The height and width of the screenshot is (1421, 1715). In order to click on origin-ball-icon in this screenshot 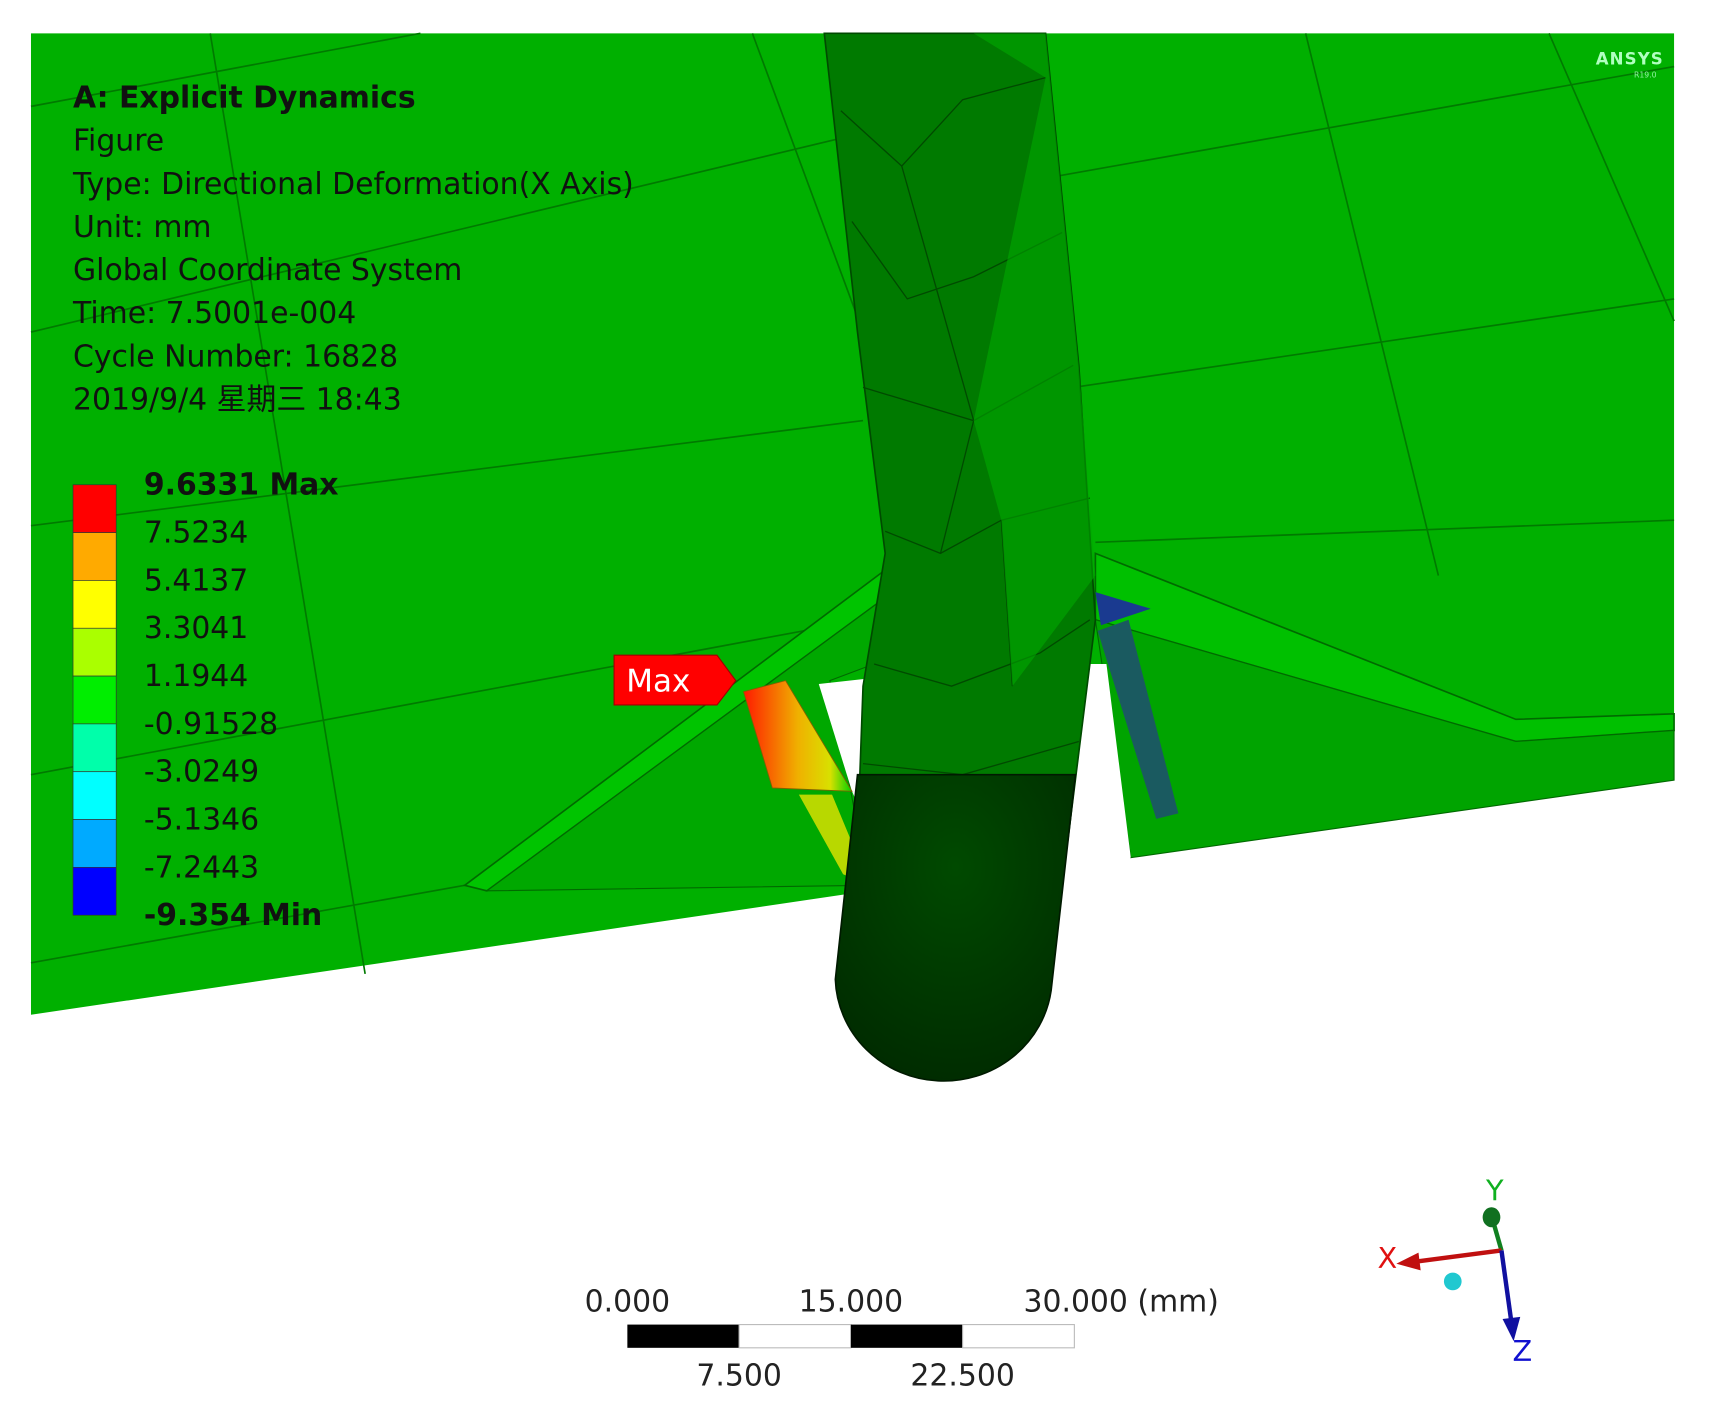, I will do `click(1452, 1281)`.